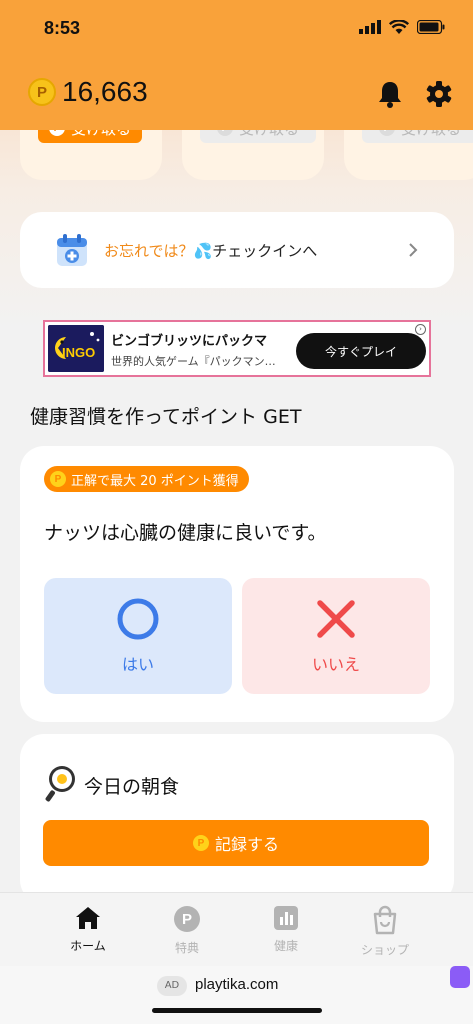  I want to click on home-indicator, so click(237, 1010).